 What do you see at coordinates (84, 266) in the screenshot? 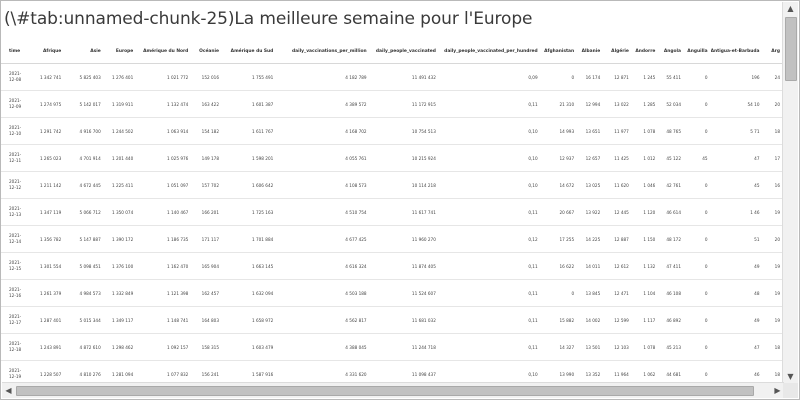
I see `table-cell: 5 098 451` at bounding box center [84, 266].